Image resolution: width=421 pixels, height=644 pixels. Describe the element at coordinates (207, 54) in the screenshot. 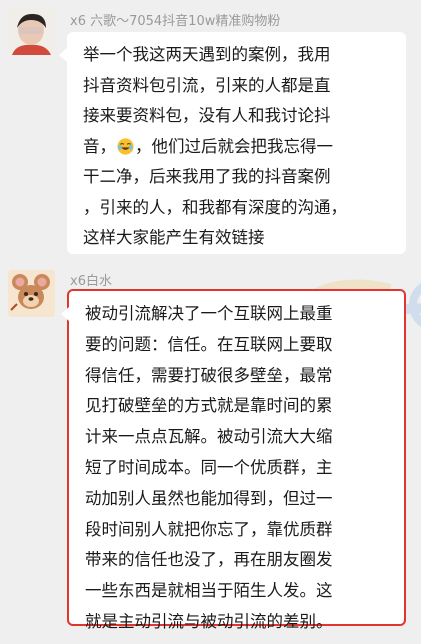

I see `message-line: 举一个我这两天遇到的案例，我用` at that location.